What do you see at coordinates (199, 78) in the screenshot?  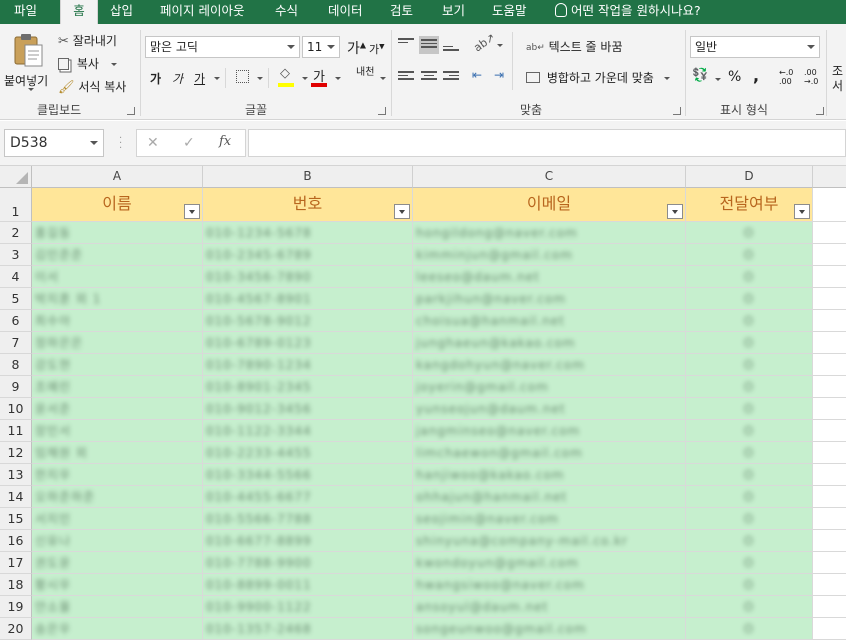 I see `underline-button: 가` at bounding box center [199, 78].